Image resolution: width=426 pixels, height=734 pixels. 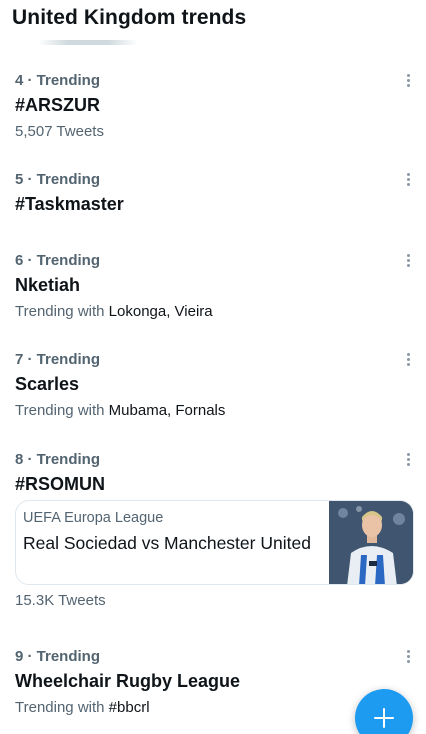 What do you see at coordinates (60, 600) in the screenshot?
I see `trend-tweet-count: 15.3K Tweets` at bounding box center [60, 600].